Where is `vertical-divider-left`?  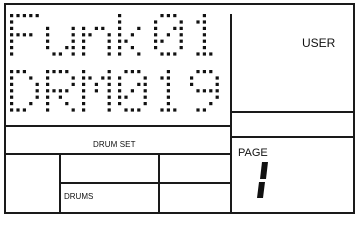 vertical-divider-left is located at coordinates (60, 184).